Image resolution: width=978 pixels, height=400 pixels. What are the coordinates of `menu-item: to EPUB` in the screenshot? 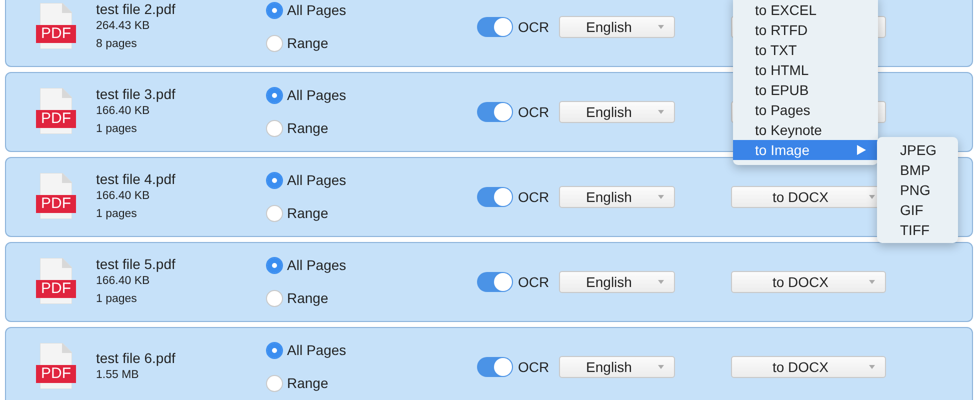 It's located at (805, 90).